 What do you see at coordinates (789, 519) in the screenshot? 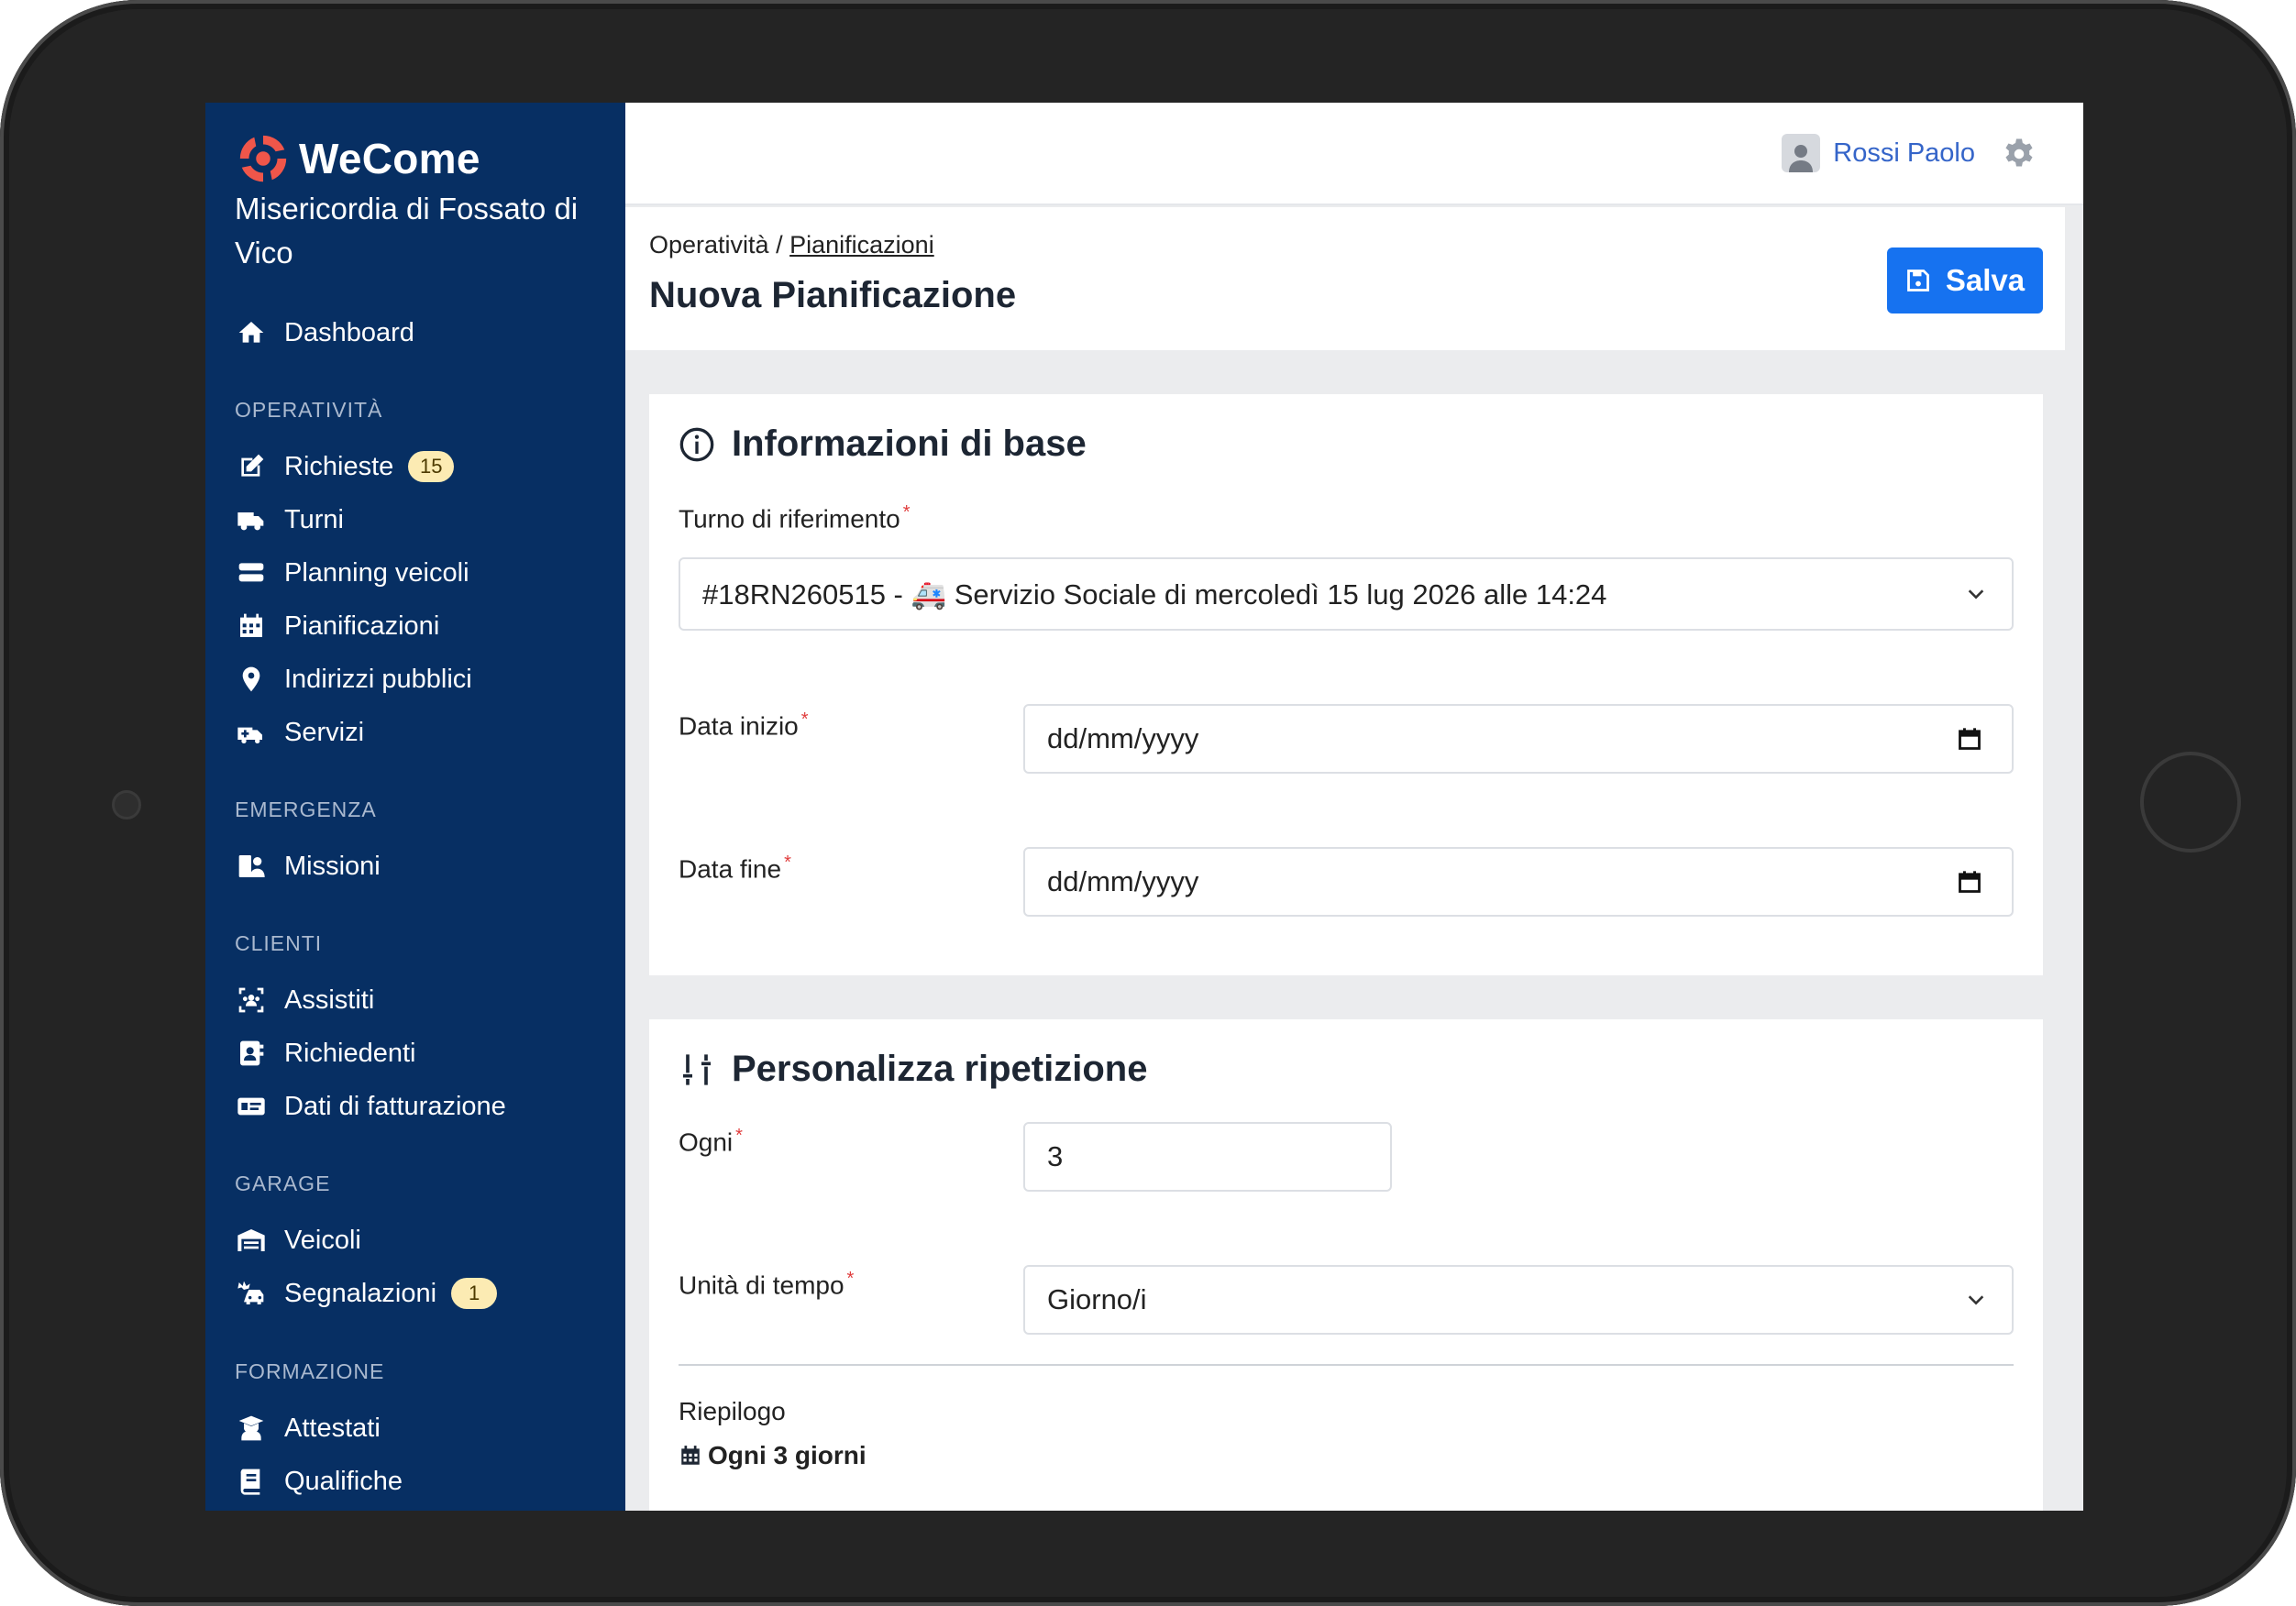
I see `turno-label-text: Turno di riferimento` at bounding box center [789, 519].